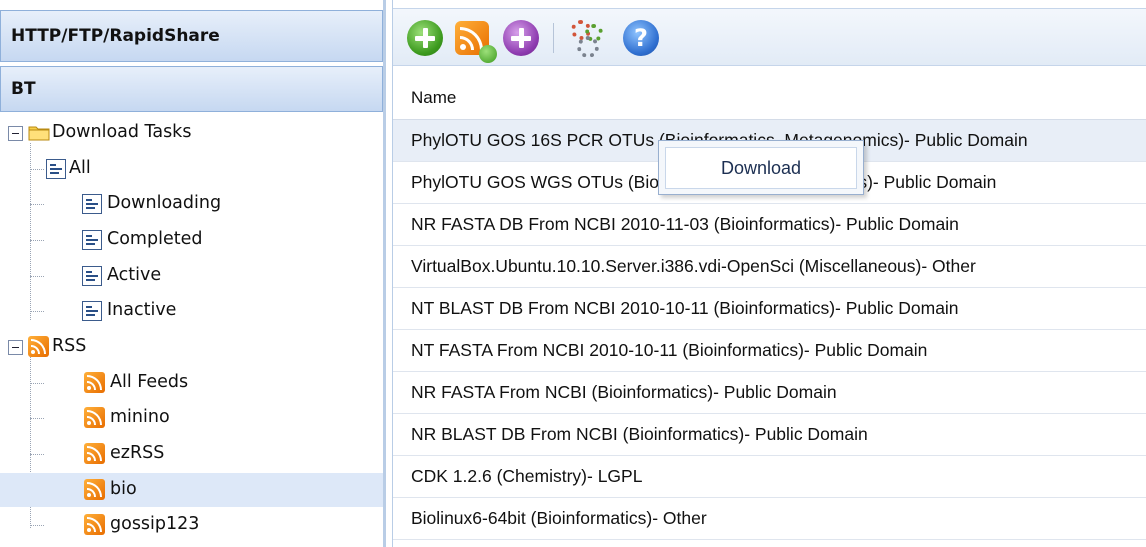 The image size is (1146, 547). What do you see at coordinates (23, 89) in the screenshot?
I see `accordion-bt-label: BT` at bounding box center [23, 89].